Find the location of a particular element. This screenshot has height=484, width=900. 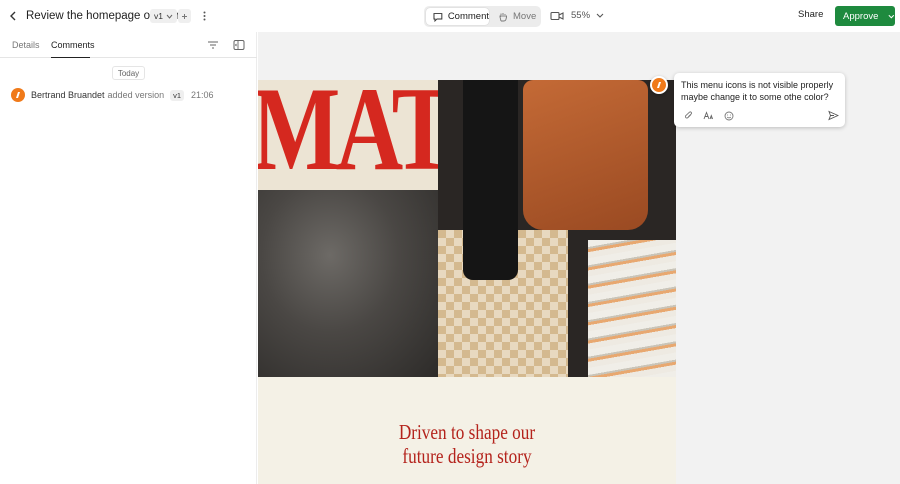

add-version-button is located at coordinates (184, 16).